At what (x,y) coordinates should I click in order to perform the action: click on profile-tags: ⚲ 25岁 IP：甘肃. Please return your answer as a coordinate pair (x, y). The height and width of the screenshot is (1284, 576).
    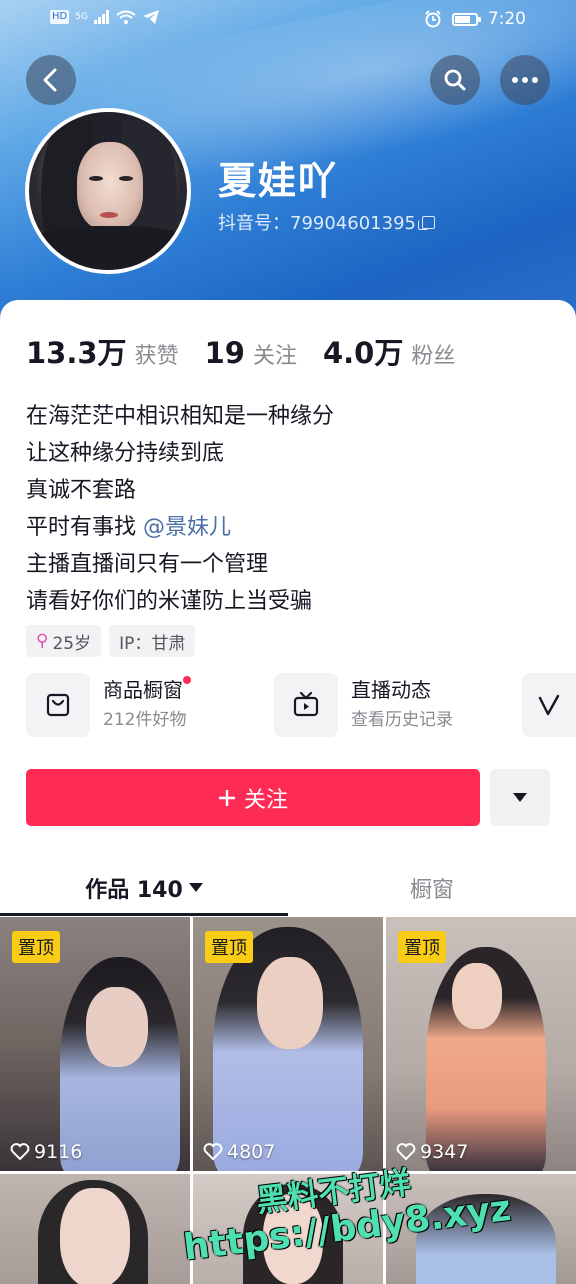
    Looking at the image, I should click on (111, 641).